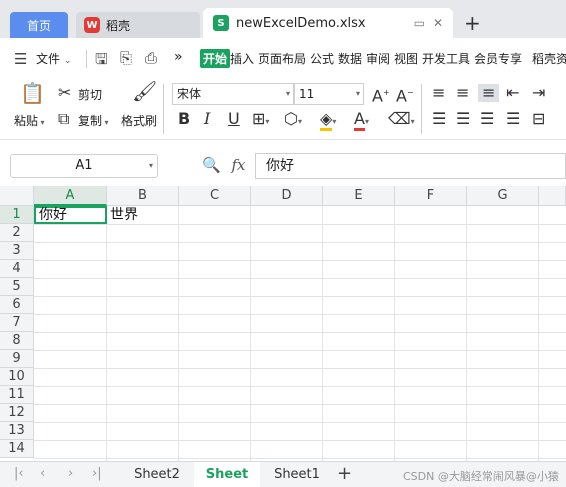  Describe the element at coordinates (381, 94) in the screenshot. I see `increase-font-icon: A+` at that location.